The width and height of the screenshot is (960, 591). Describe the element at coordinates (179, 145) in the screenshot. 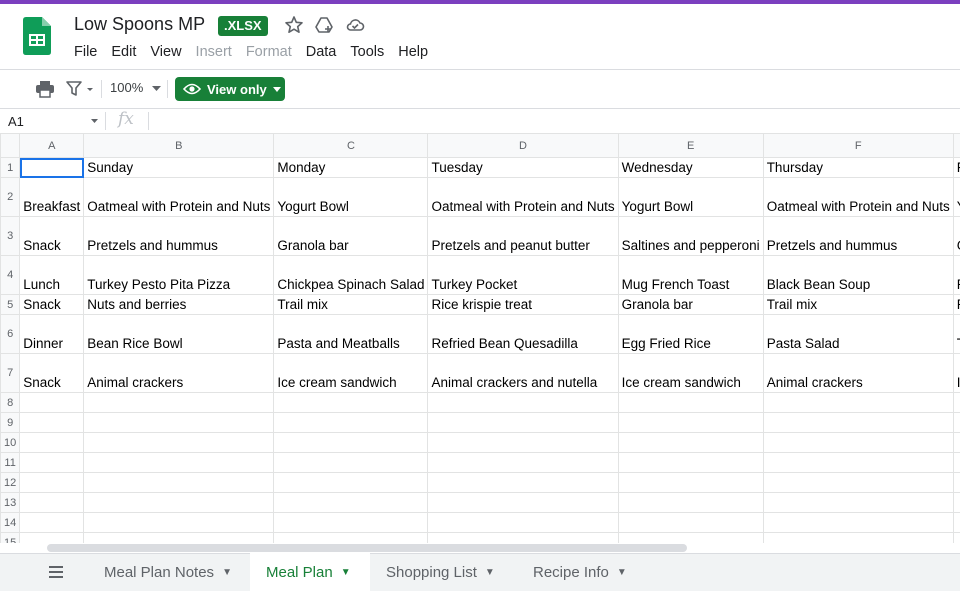

I see `column-header: B` at that location.